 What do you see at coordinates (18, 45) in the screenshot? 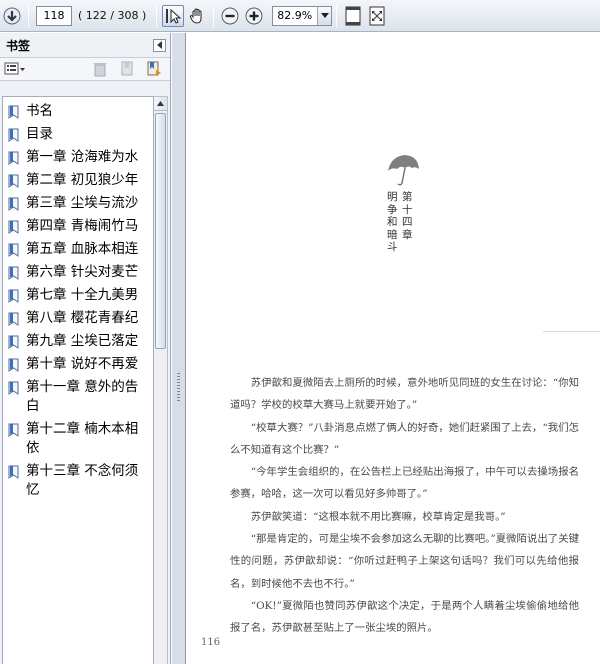
I see `bookmarks-title: 书签` at bounding box center [18, 45].